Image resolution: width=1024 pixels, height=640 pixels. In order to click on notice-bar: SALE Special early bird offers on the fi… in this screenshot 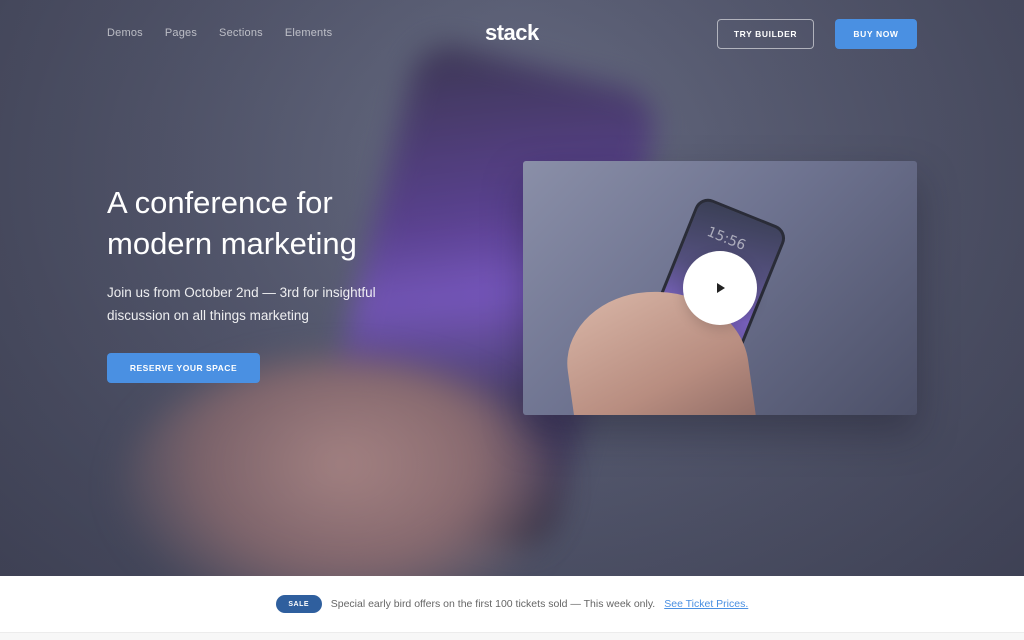, I will do `click(512, 604)`.